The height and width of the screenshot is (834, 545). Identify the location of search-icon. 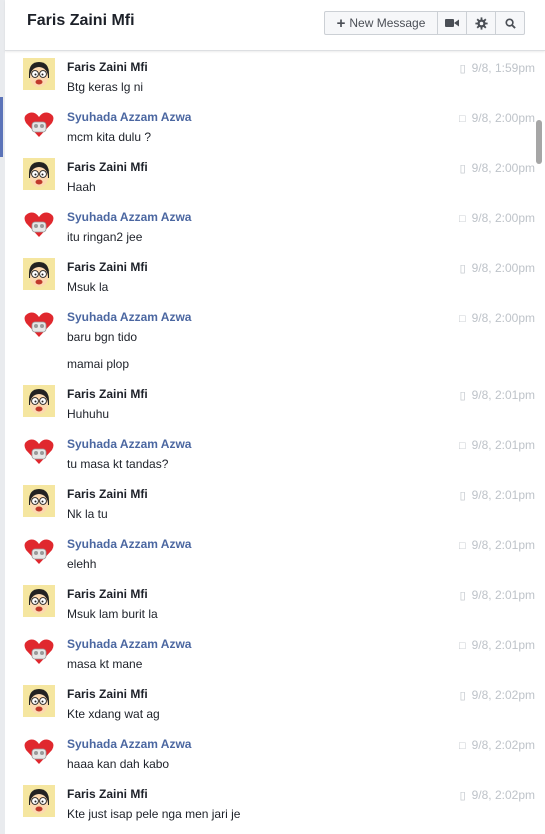
(510, 23).